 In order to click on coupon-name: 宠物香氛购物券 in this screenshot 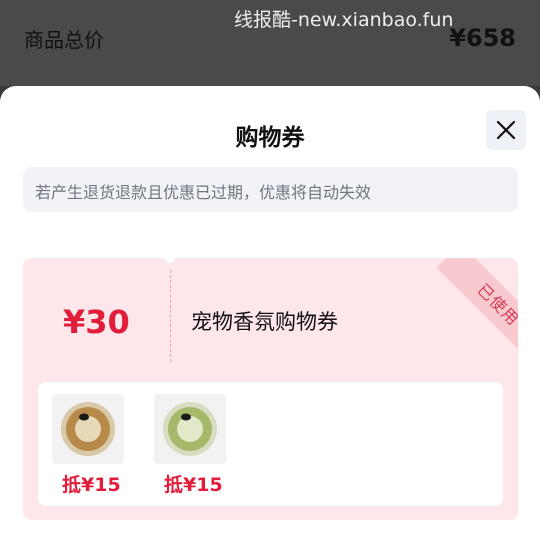, I will do `click(264, 322)`.